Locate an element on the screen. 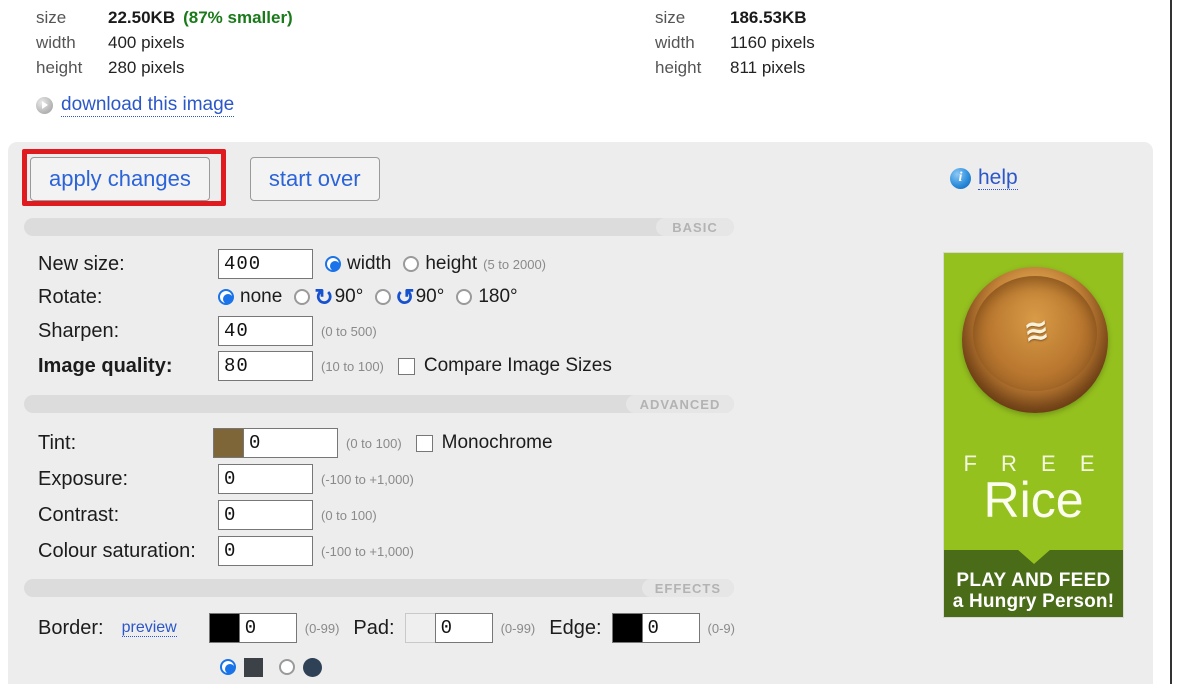  help-link: i help is located at coordinates (984, 178).